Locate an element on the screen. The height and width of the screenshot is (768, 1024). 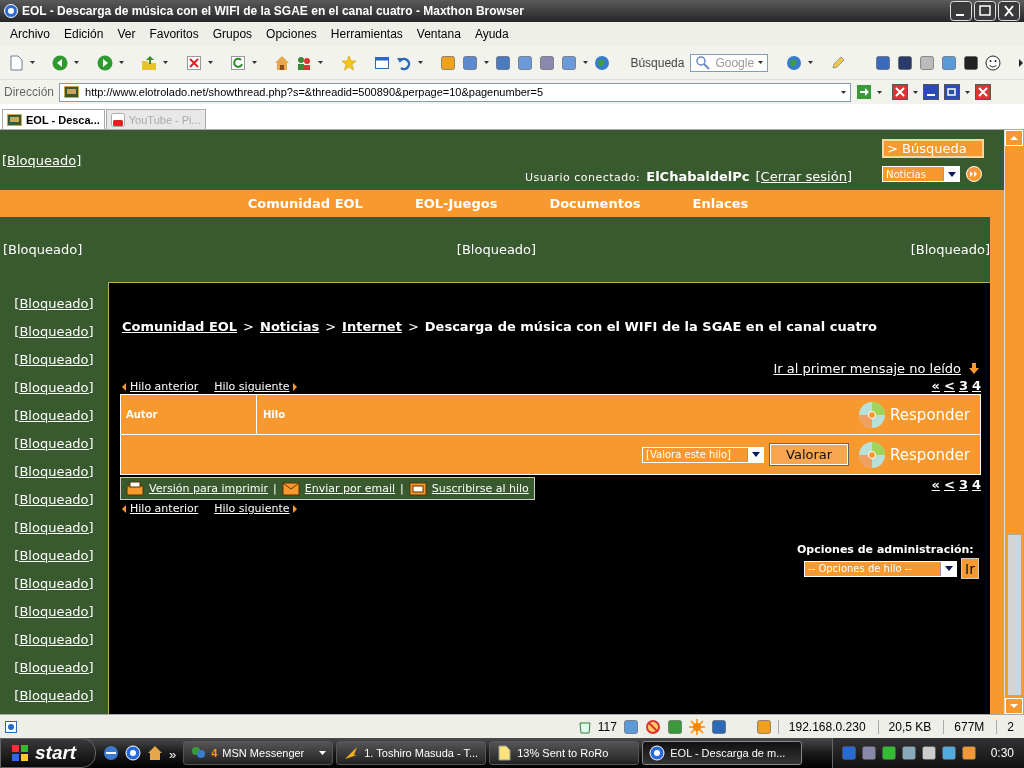
breadcrumb-link: Internet is located at coordinates (372, 326).